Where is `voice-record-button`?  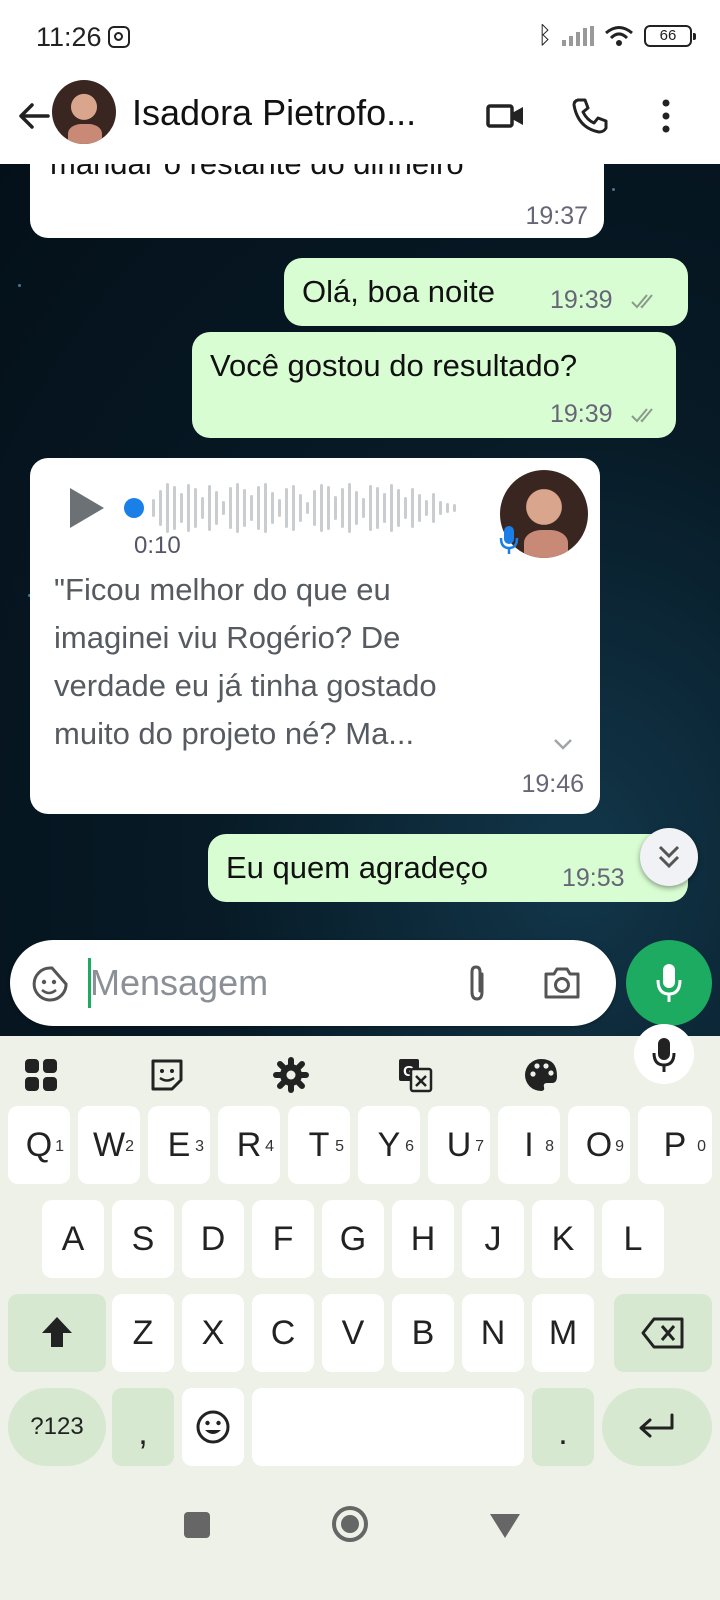
voice-record-button is located at coordinates (669, 983).